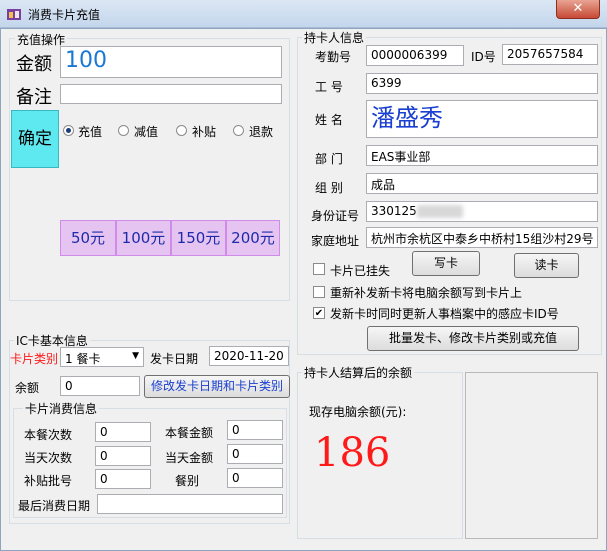  What do you see at coordinates (335, 216) in the screenshot?
I see `idcard-label: 身份证号` at bounding box center [335, 216].